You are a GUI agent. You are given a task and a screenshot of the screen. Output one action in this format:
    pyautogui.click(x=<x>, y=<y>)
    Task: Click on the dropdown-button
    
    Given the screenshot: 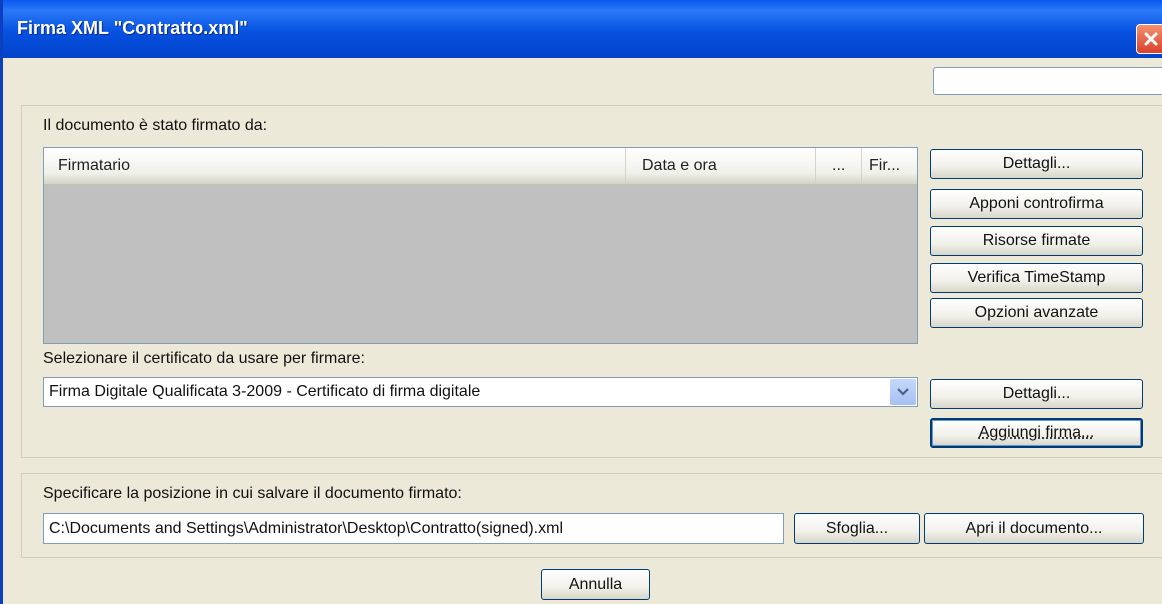 What is the action you would take?
    pyautogui.click(x=903, y=392)
    